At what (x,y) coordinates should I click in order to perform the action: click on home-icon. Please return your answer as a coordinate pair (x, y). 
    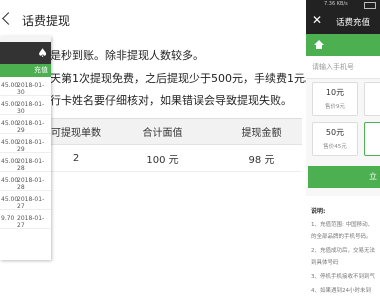
    Looking at the image, I should click on (319, 44).